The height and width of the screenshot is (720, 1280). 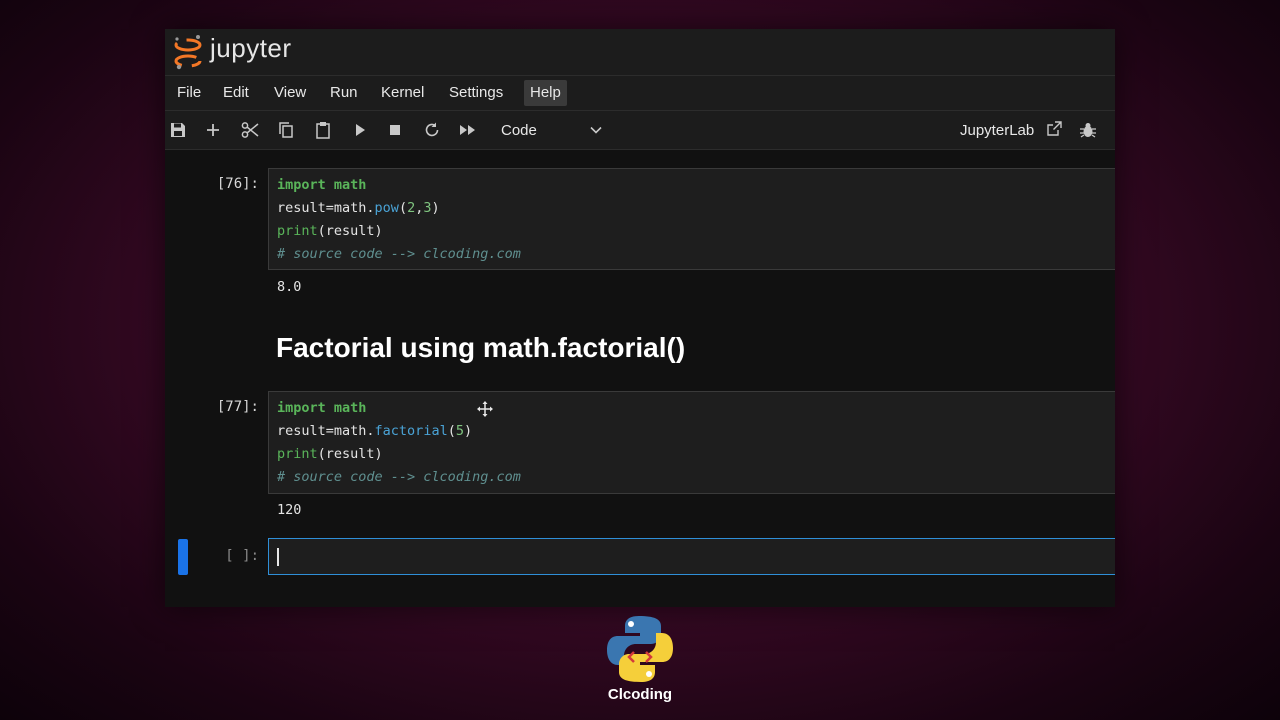 What do you see at coordinates (997, 131) in the screenshot?
I see `jupyterlab-link: JupyterLab` at bounding box center [997, 131].